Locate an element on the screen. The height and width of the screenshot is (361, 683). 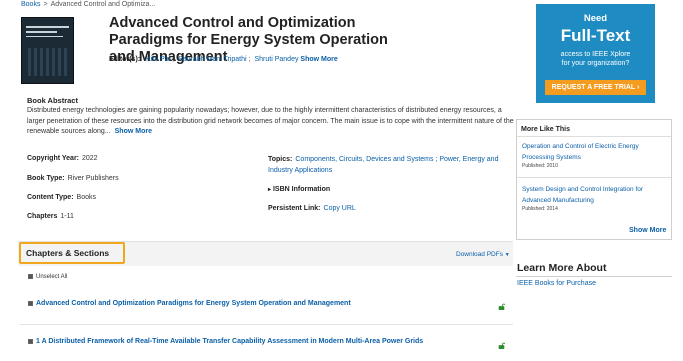
editor-link: Shruti Pandey is located at coordinates (276, 59).